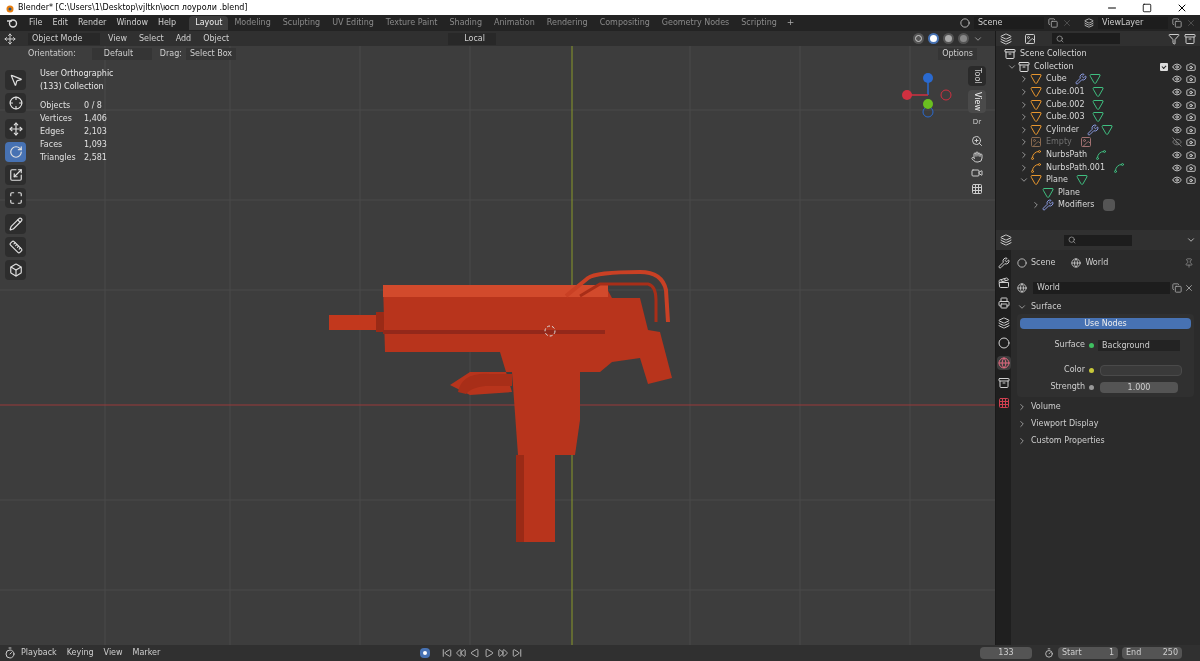  What do you see at coordinates (1133, 23) in the screenshot?
I see `view-layer-field: ViewLayer` at bounding box center [1133, 23].